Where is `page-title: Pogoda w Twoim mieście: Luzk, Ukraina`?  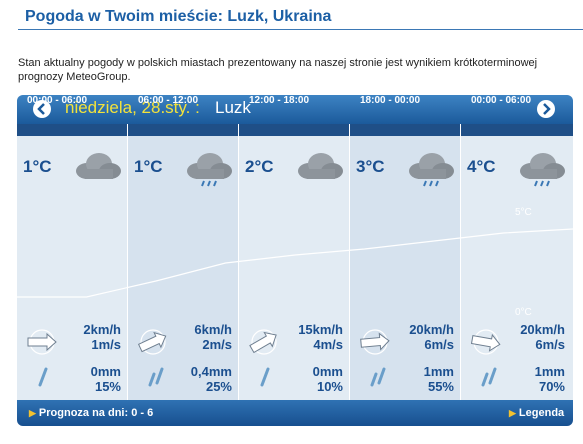 page-title: Pogoda w Twoim mieście: Luzk, Ukraina is located at coordinates (178, 16).